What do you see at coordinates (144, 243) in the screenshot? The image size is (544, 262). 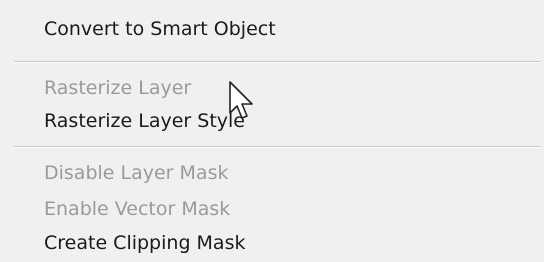 I see `menu-item-create-clipping-mask: Create Clipping Mask` at bounding box center [144, 243].